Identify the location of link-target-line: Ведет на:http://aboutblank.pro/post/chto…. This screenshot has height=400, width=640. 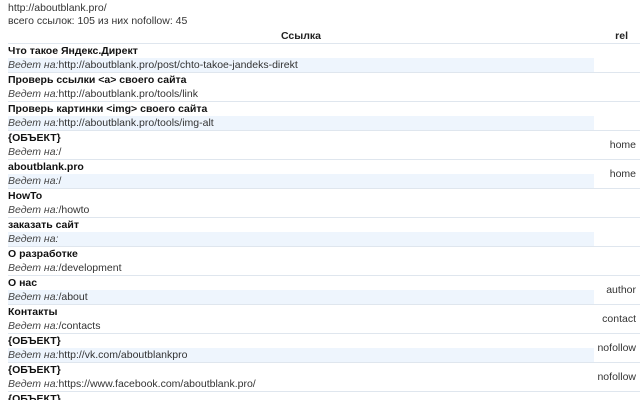
(301, 65).